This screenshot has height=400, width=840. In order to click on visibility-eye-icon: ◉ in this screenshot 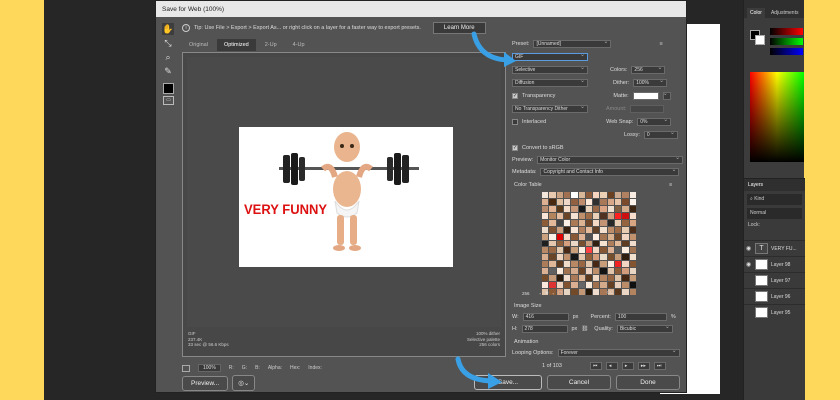, I will do `click(749, 248)`.